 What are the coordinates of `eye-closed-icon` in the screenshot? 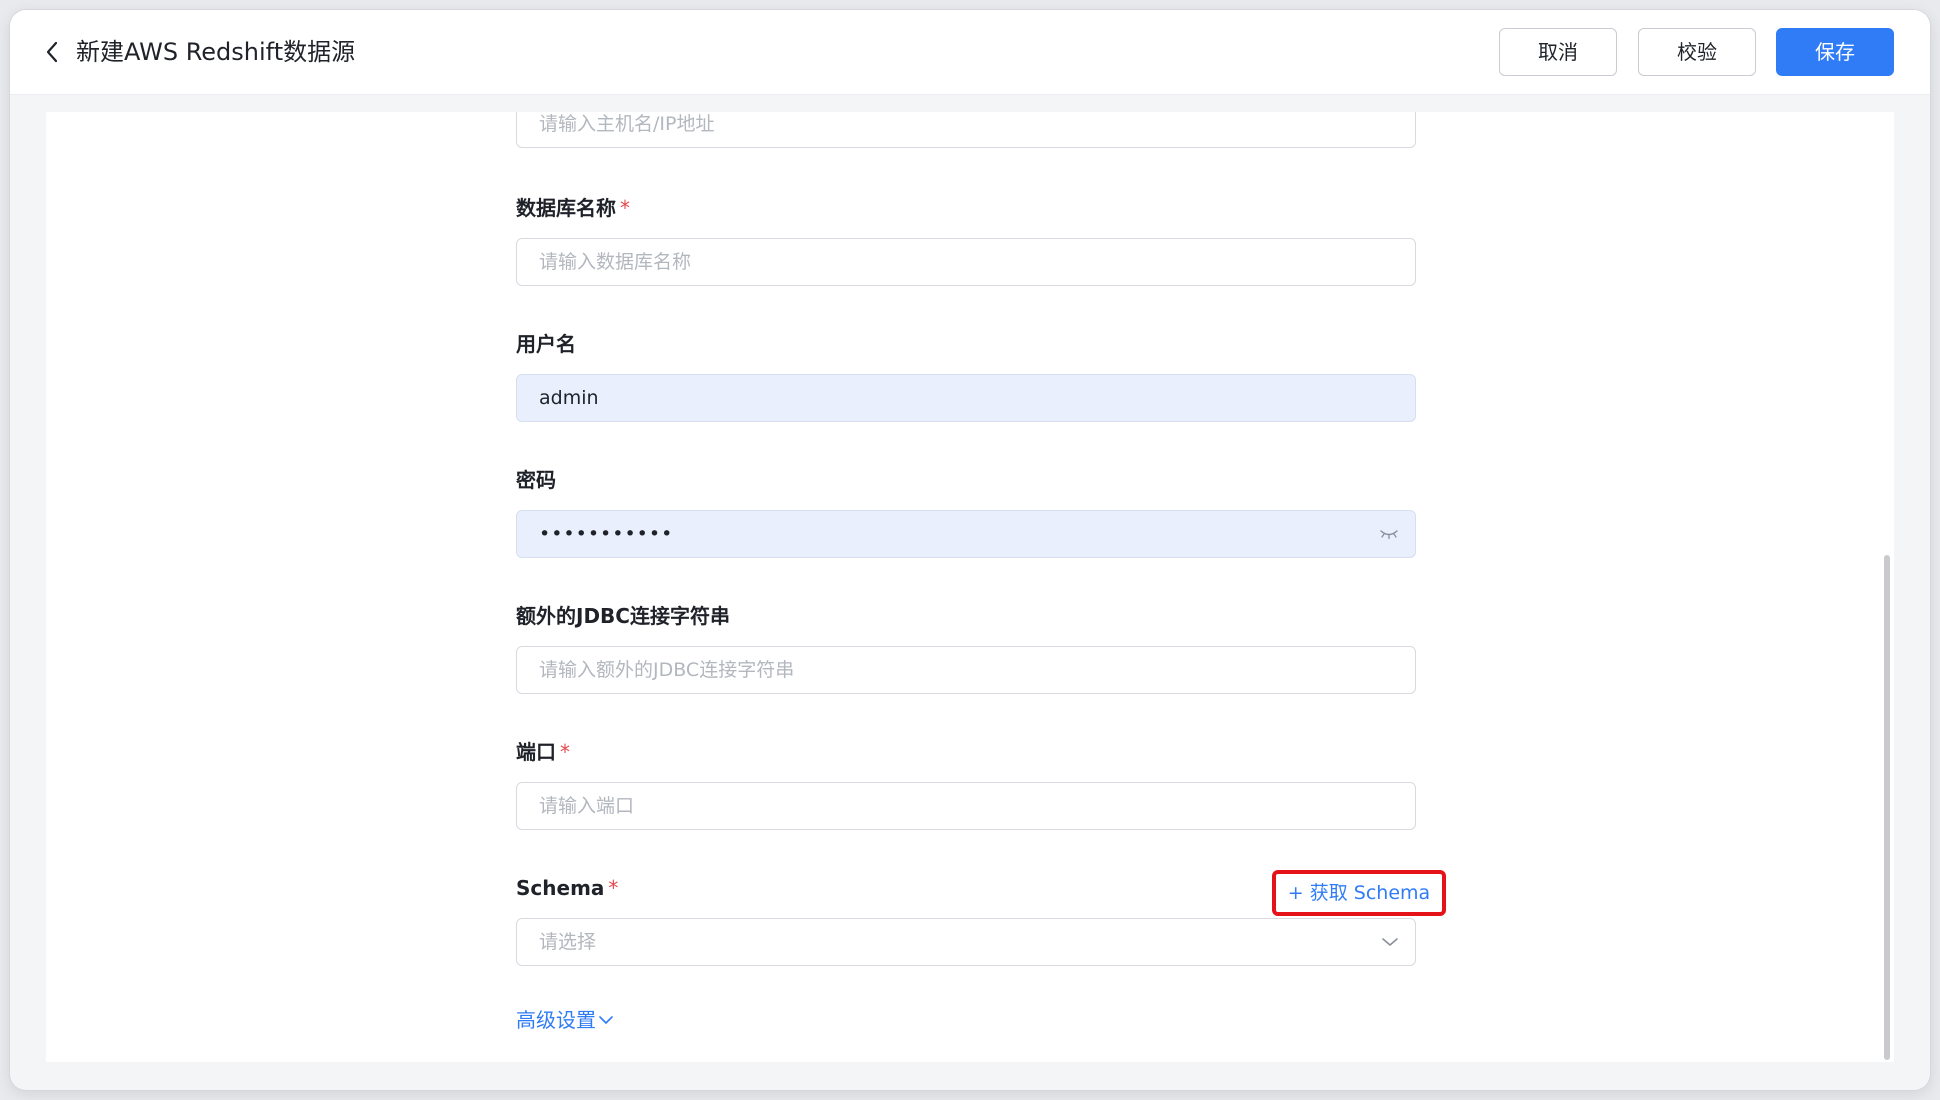 It's located at (1389, 534).